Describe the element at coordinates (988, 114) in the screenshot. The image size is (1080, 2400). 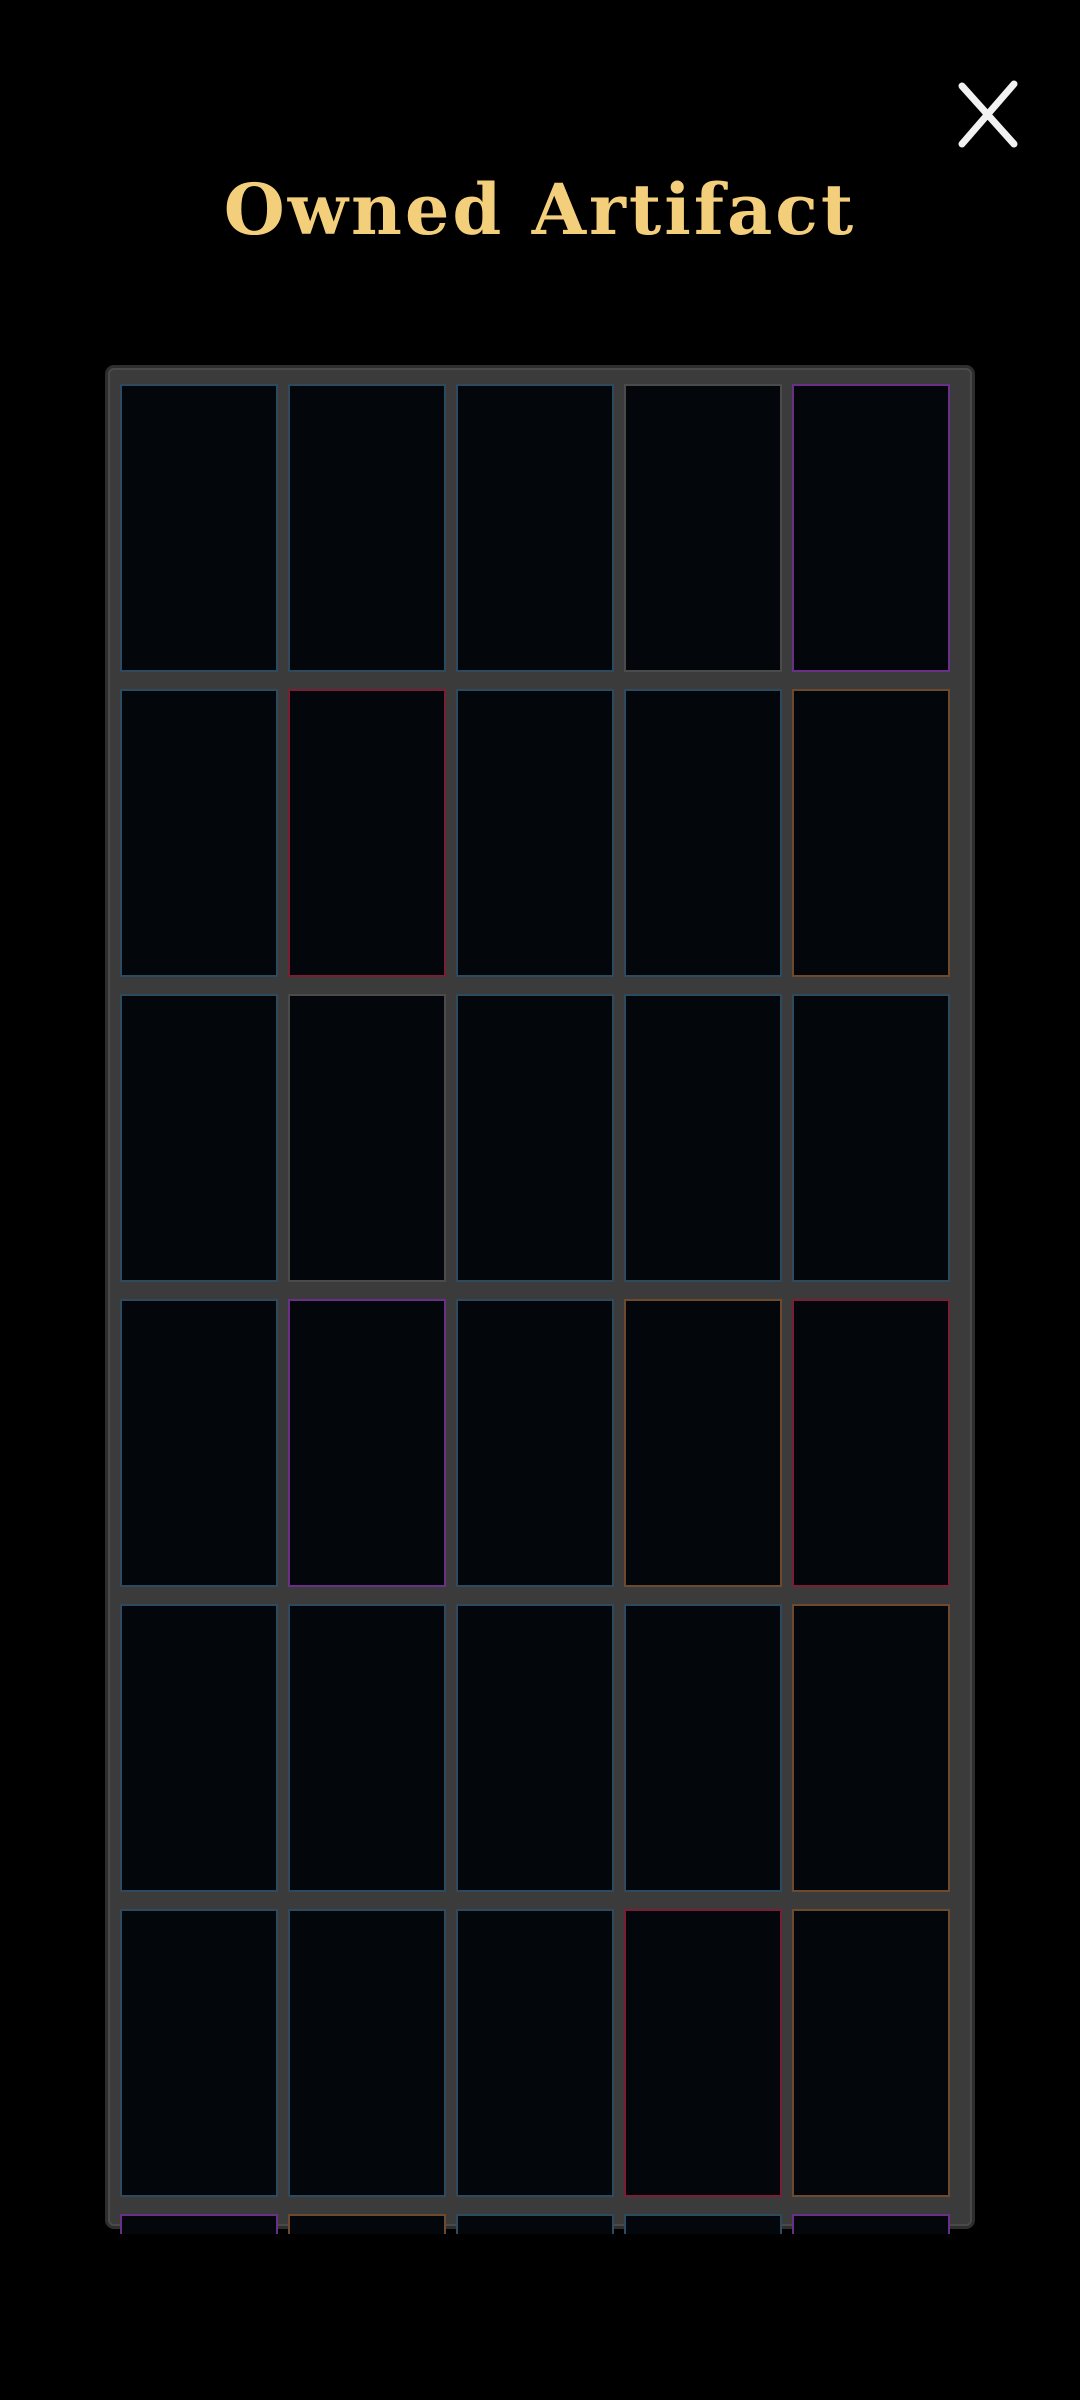
I see `close-icon` at that location.